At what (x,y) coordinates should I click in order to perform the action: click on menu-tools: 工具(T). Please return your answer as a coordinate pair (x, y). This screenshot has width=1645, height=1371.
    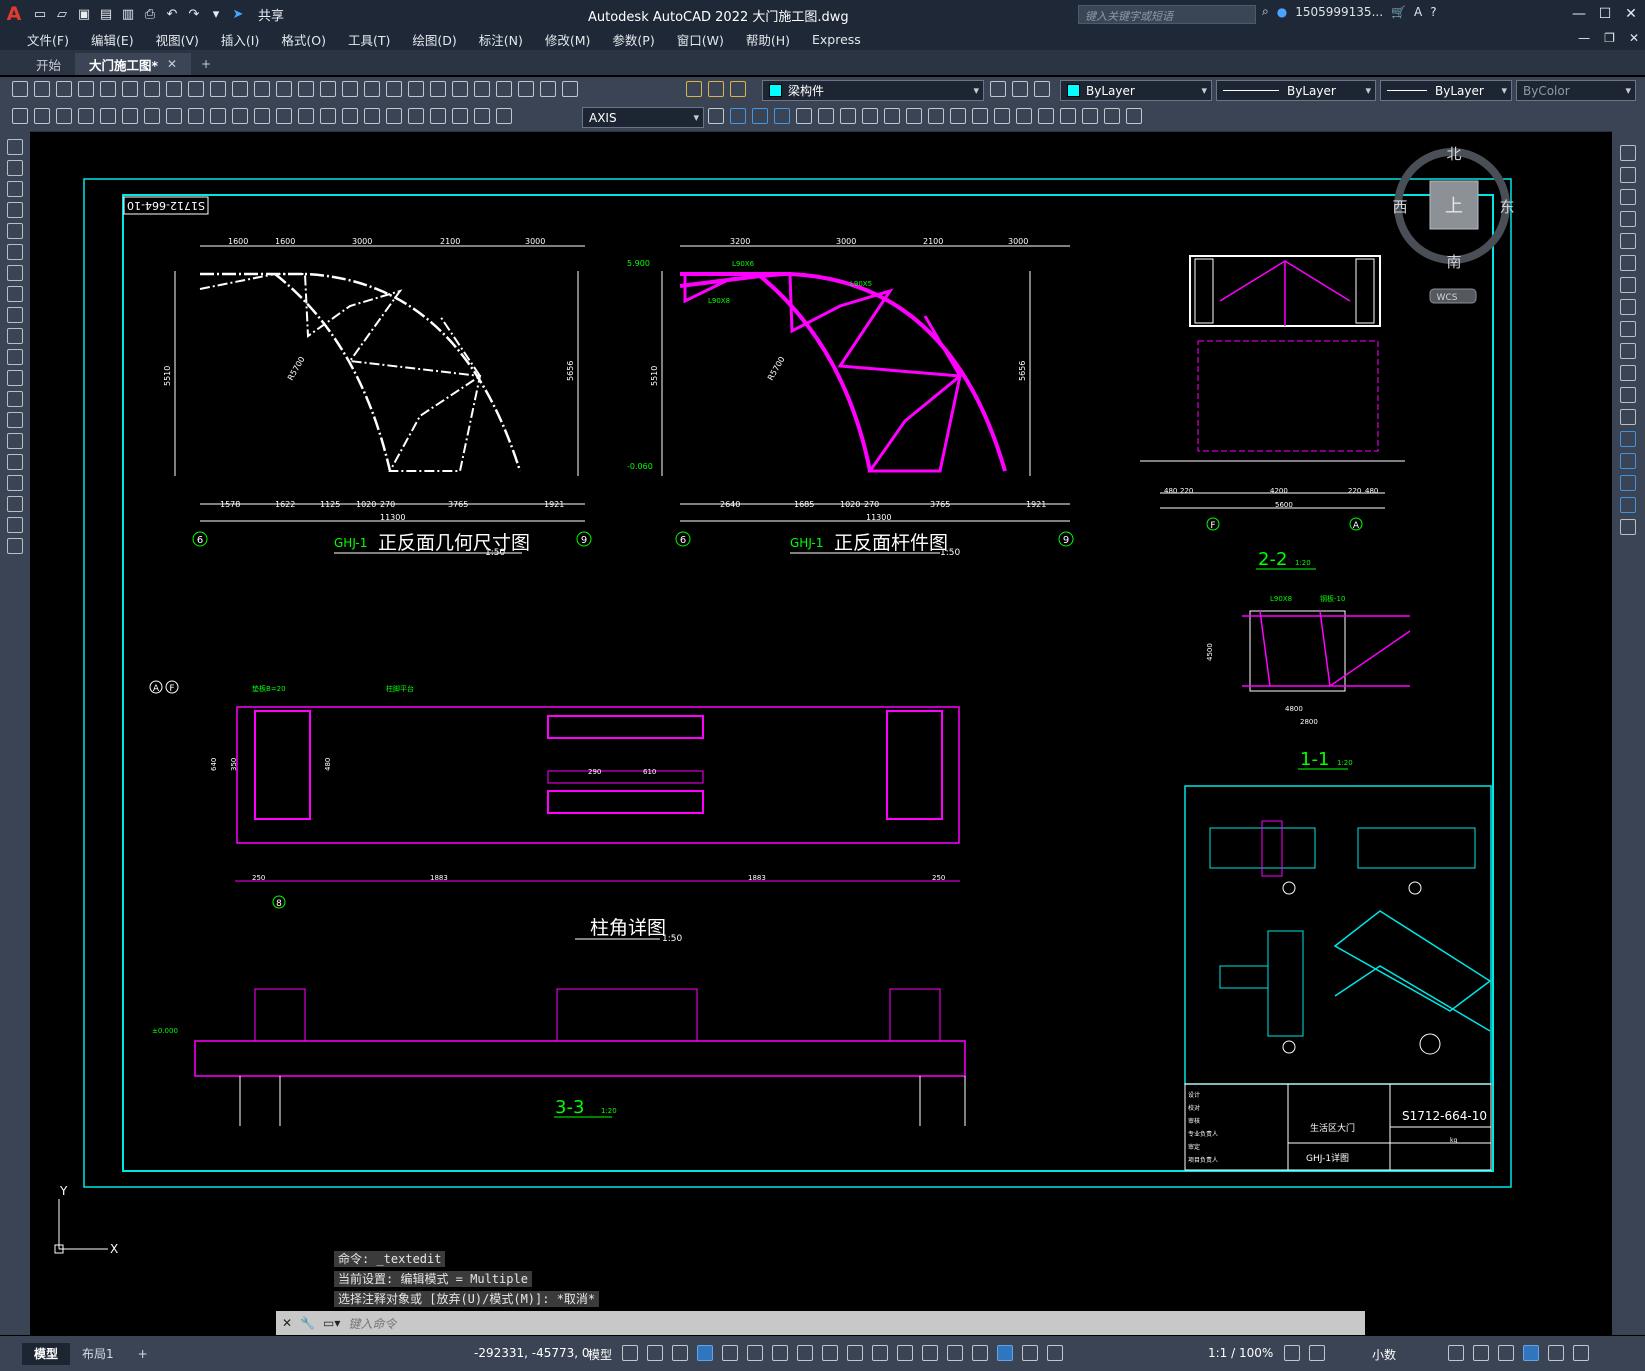
    Looking at the image, I should click on (369, 39).